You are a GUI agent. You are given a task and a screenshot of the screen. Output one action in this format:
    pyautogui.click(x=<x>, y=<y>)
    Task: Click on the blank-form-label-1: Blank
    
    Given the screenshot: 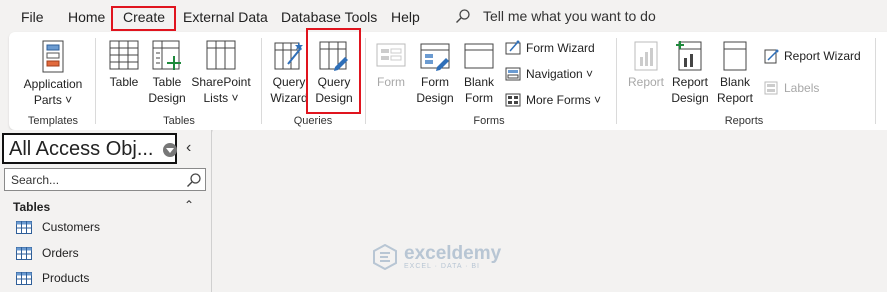 What is the action you would take?
    pyautogui.click(x=479, y=82)
    